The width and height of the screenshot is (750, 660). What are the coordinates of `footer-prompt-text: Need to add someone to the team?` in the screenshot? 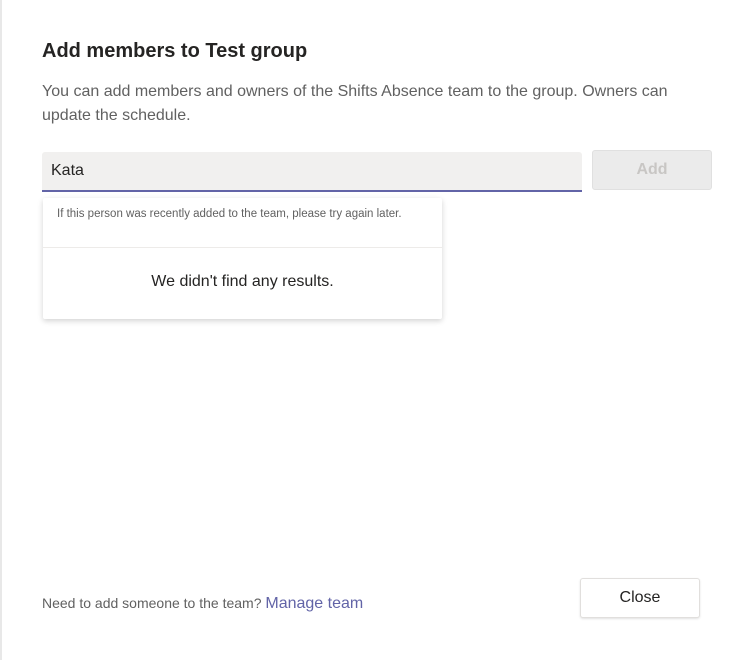 It's located at (152, 603).